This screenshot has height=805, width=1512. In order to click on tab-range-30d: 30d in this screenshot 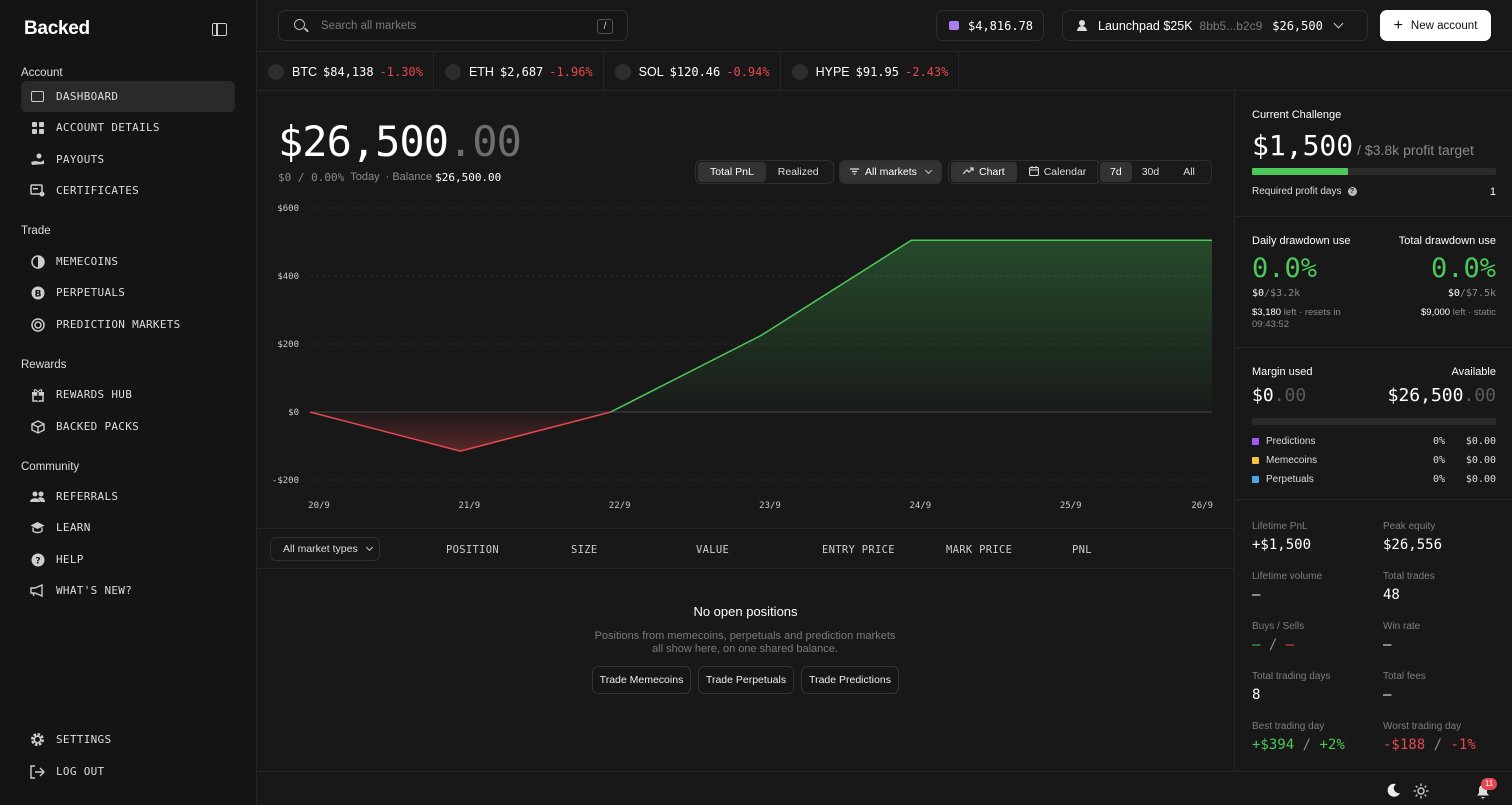, I will do `click(1151, 172)`.